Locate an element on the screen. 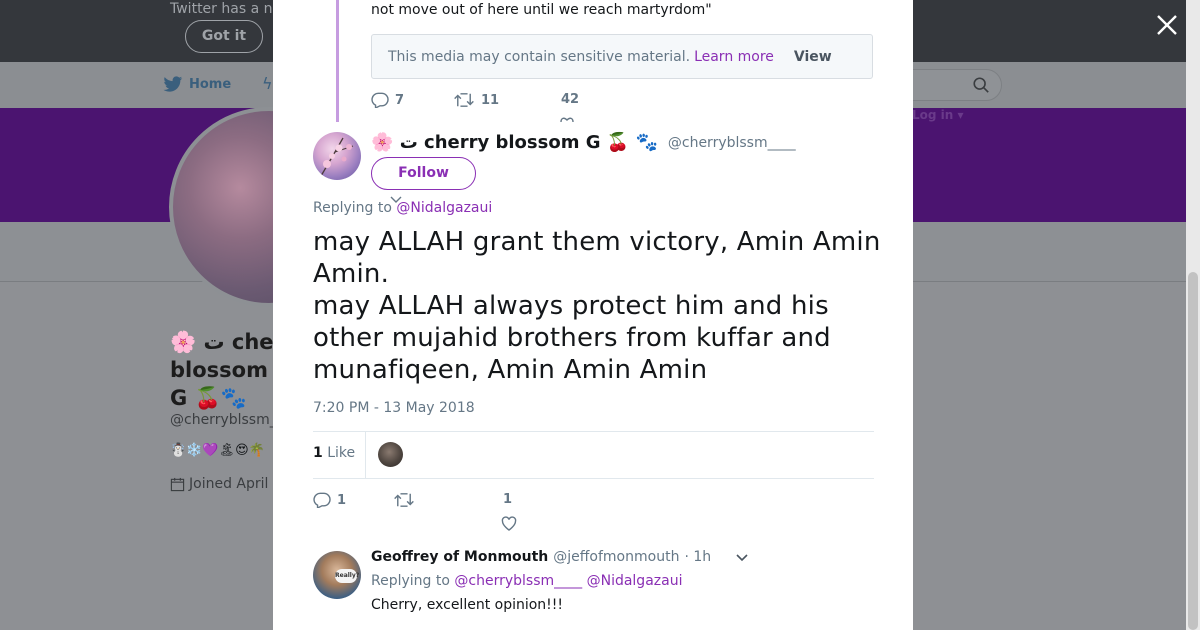  author-display-name: 🌸 ت cherry blossom G 🍒 🐾 is located at coordinates (514, 142).